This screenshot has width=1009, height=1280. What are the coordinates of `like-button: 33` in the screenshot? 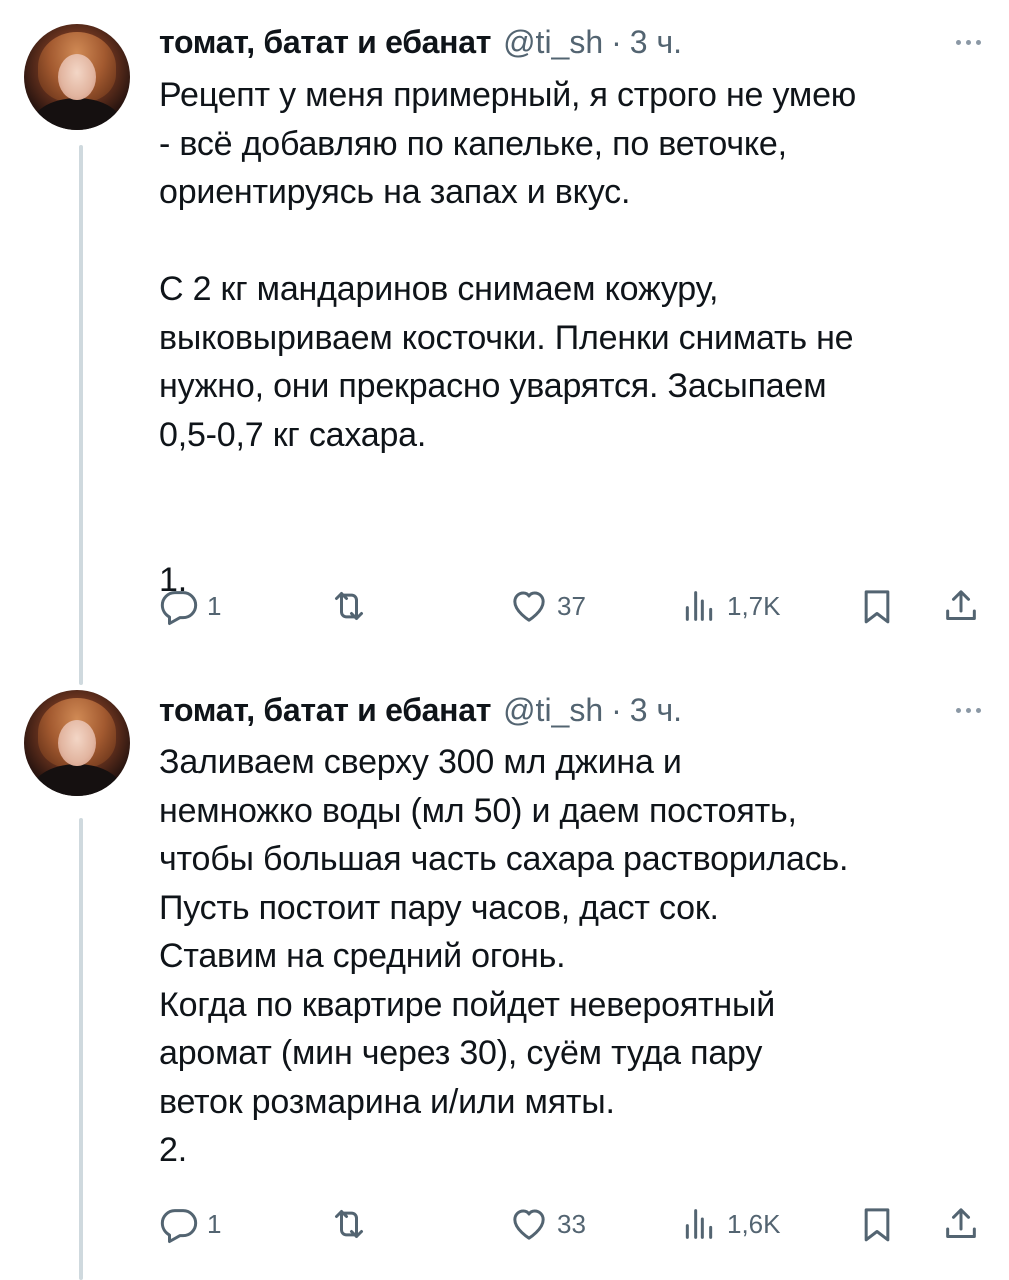 It's located at (547, 1224).